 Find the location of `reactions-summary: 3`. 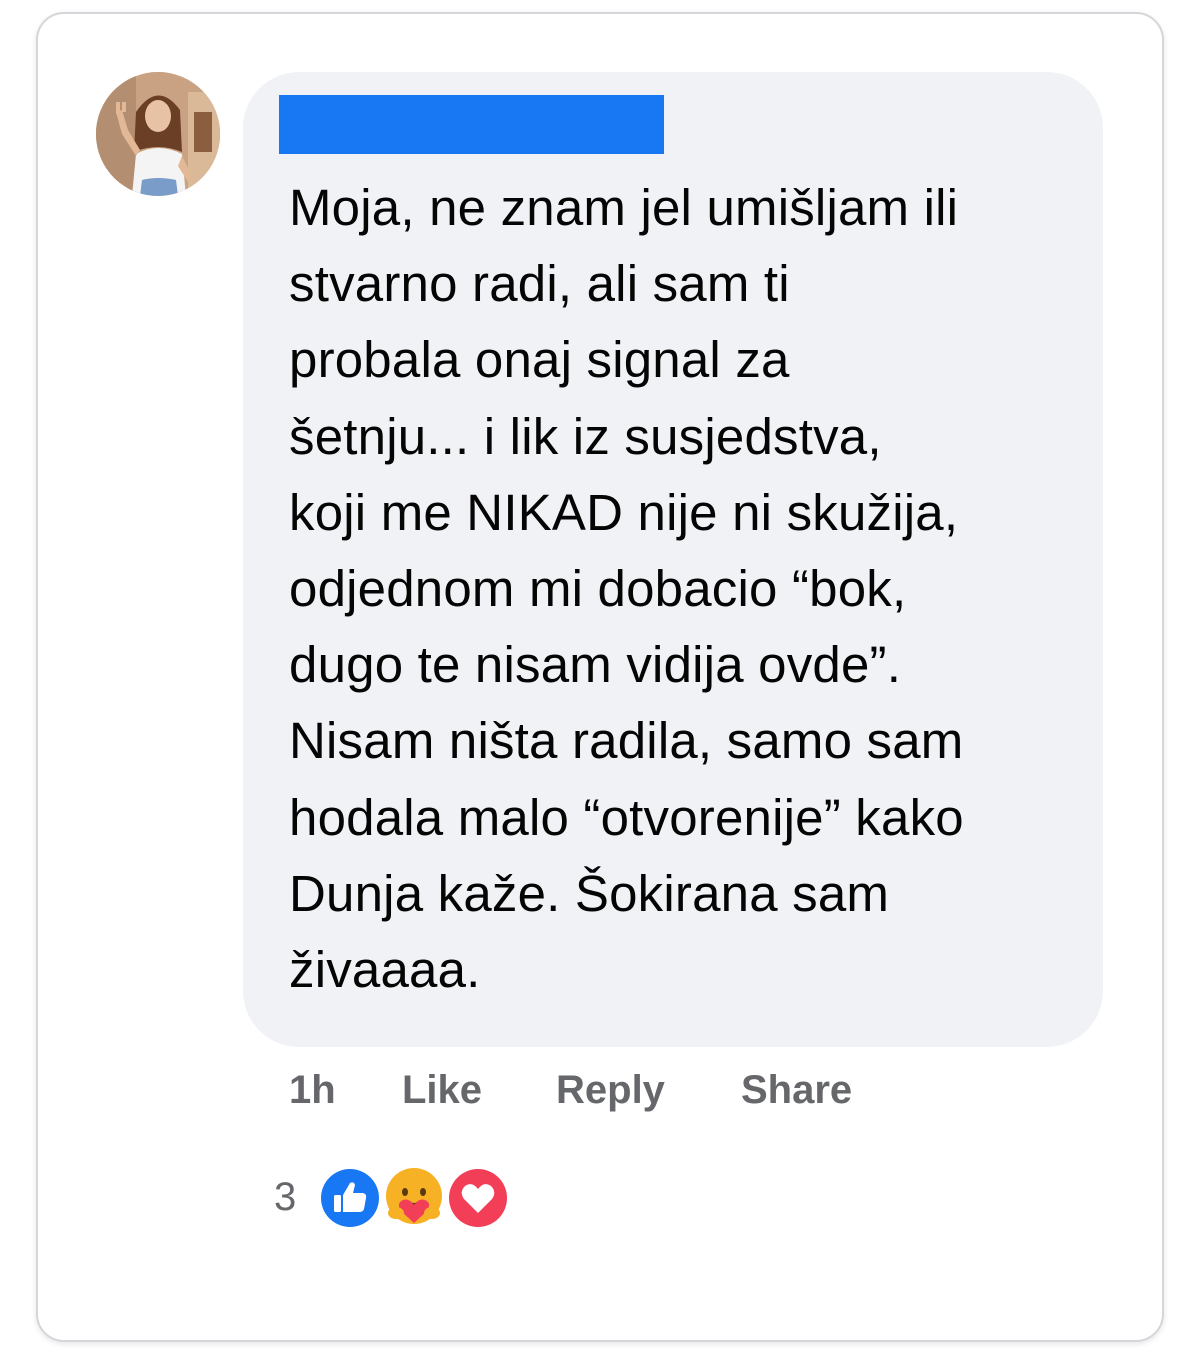

reactions-summary: 3 is located at coordinates (404, 1198).